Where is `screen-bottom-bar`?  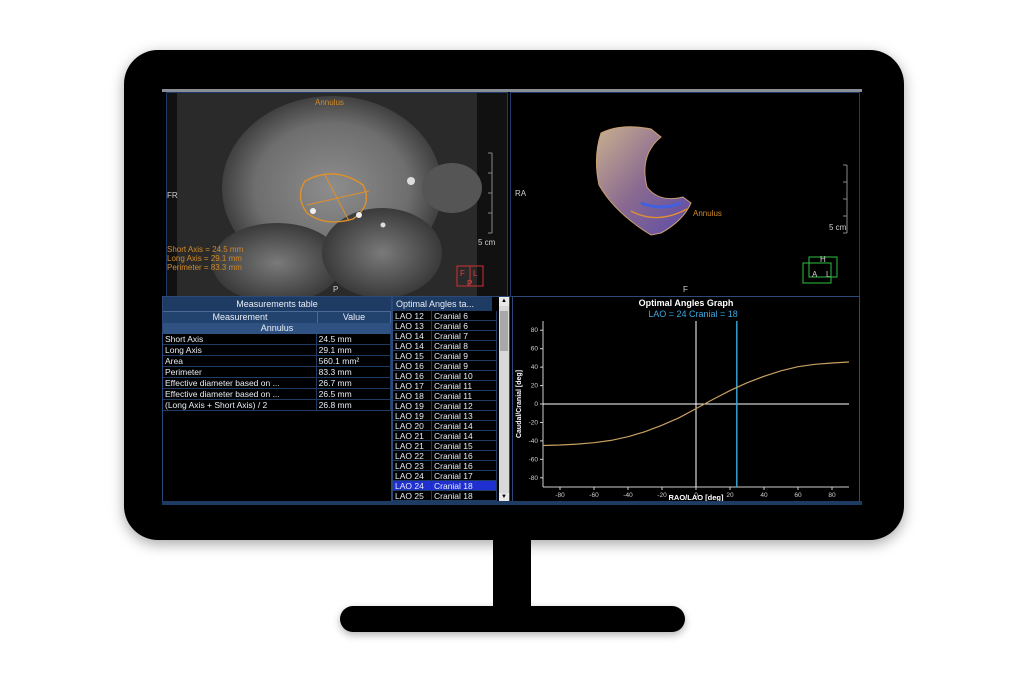
screen-bottom-bar is located at coordinates (512, 503).